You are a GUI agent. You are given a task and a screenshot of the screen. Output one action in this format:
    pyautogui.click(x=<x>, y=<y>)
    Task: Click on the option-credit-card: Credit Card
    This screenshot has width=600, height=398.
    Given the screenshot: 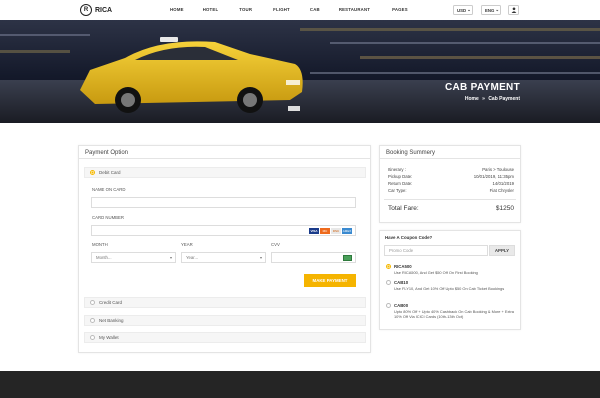 What is the action you would take?
    pyautogui.click(x=225, y=302)
    